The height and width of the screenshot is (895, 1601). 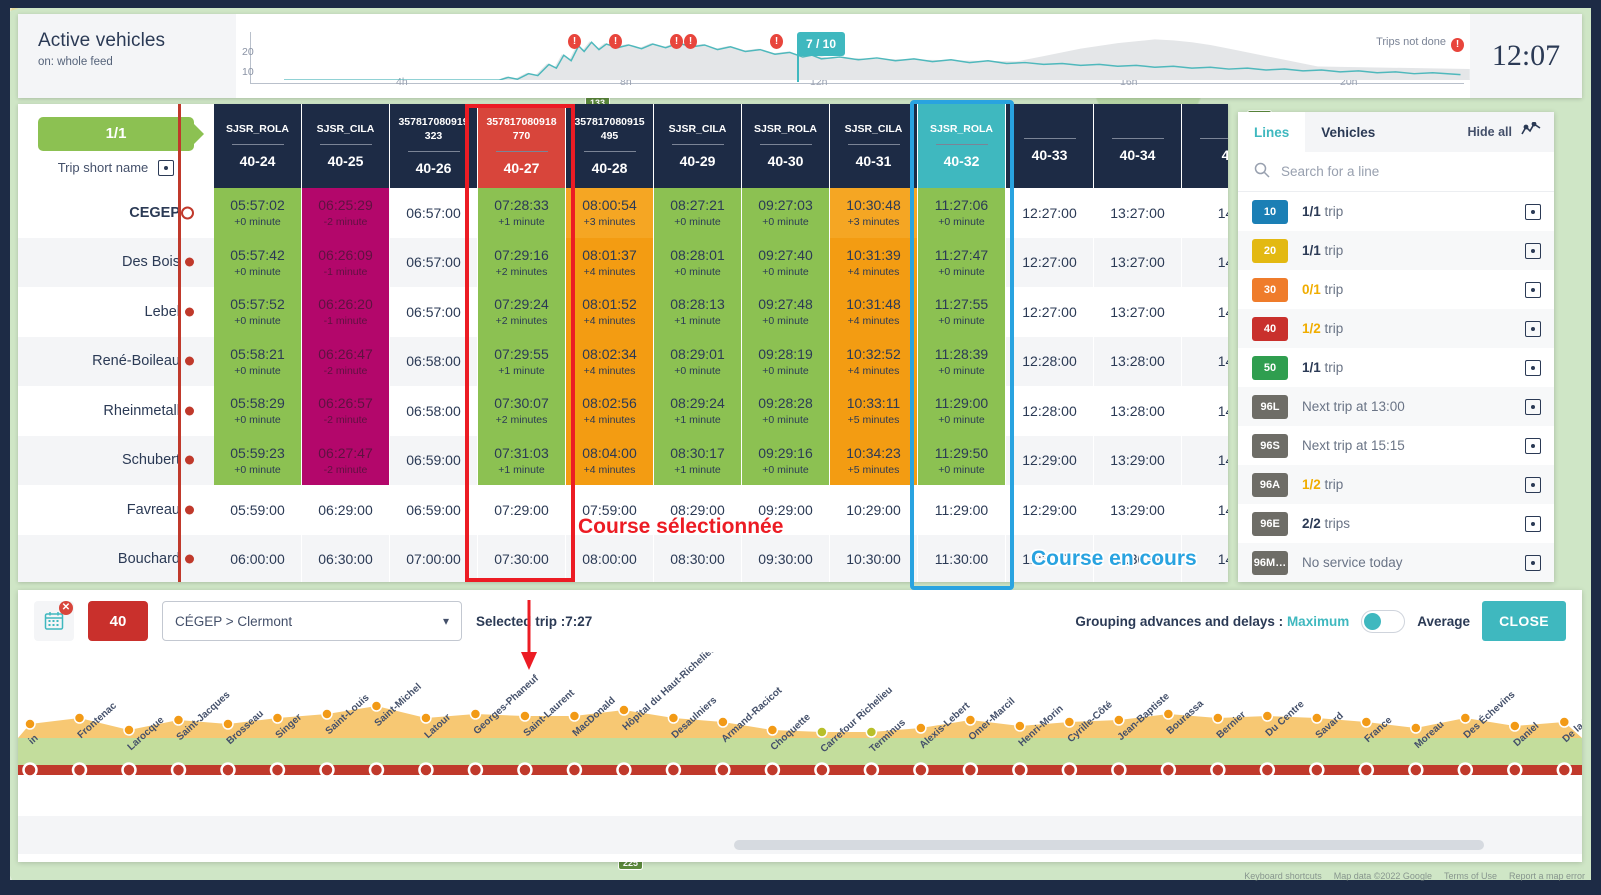 I want to click on schedule-cell: 07:00:00, so click(x=434, y=558).